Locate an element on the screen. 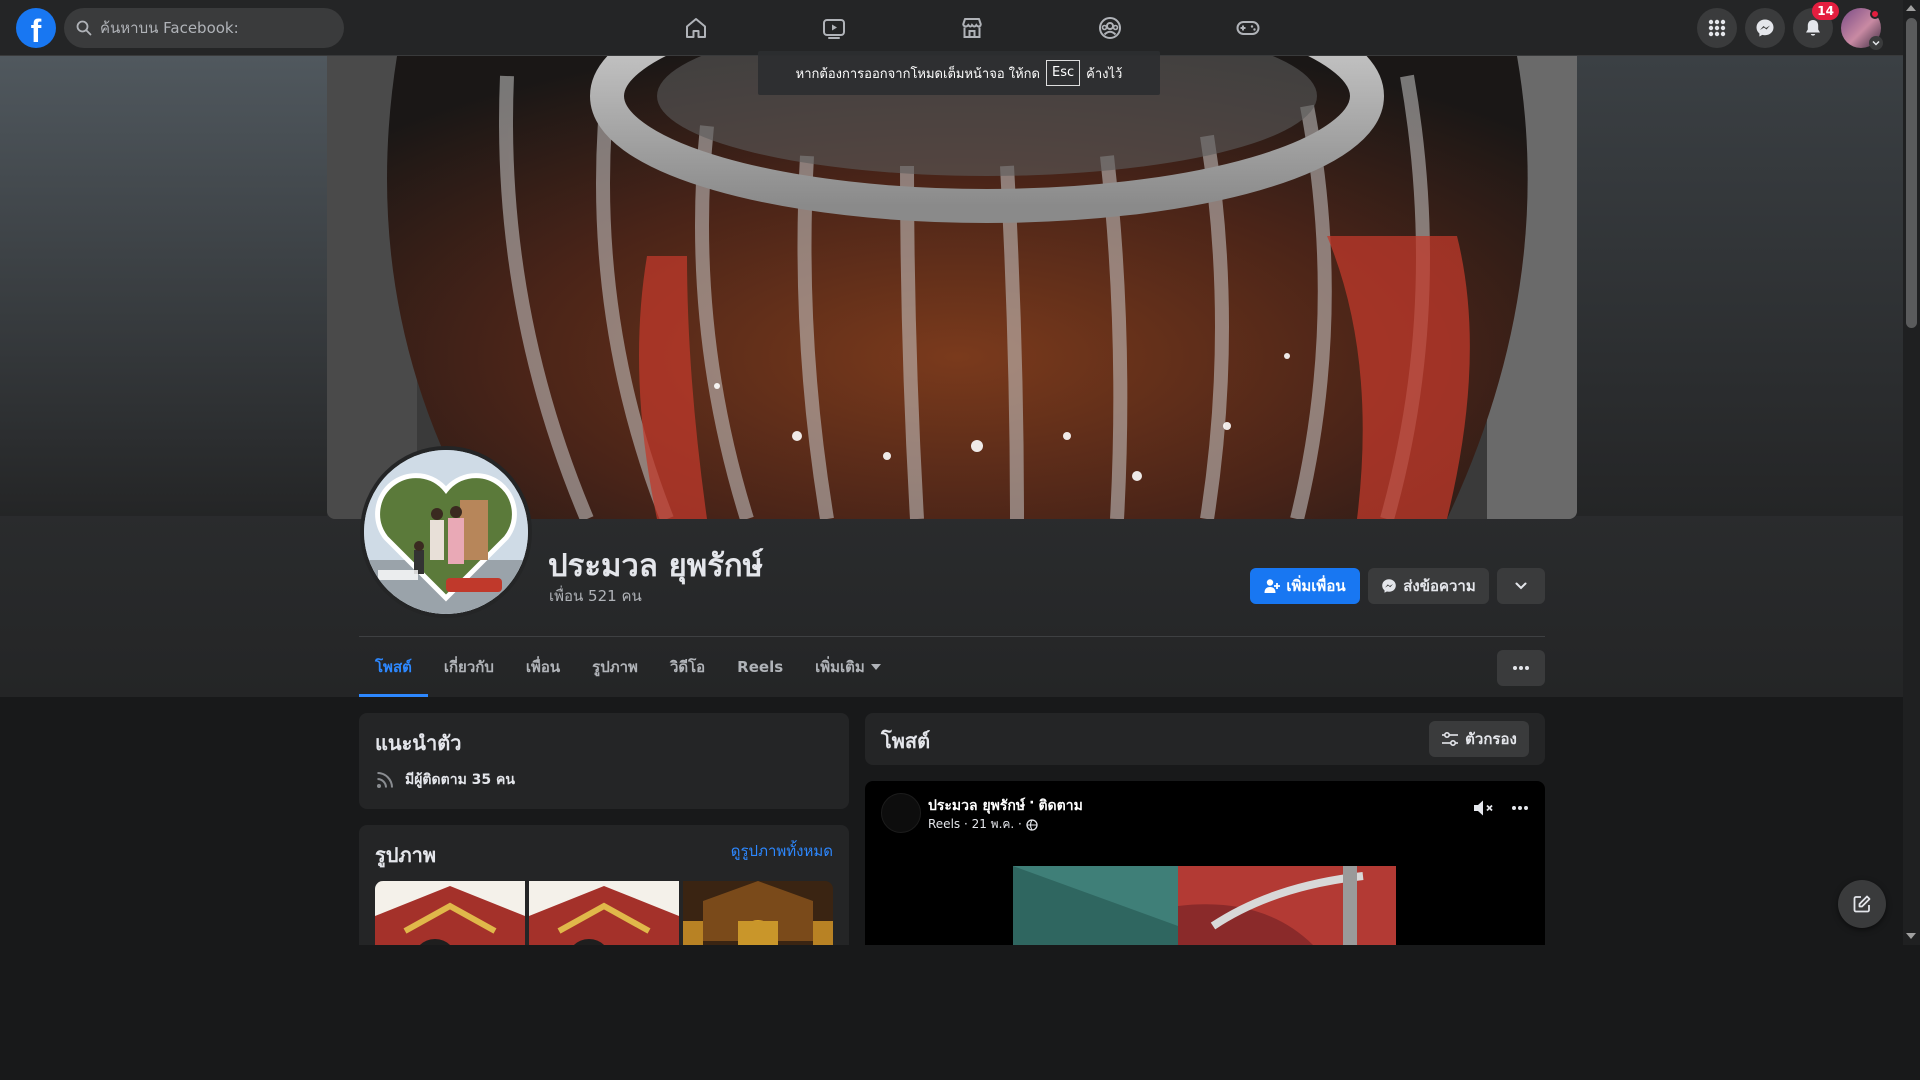 The width and height of the screenshot is (1920, 1080). esc-key-label: Esc is located at coordinates (1063, 73).